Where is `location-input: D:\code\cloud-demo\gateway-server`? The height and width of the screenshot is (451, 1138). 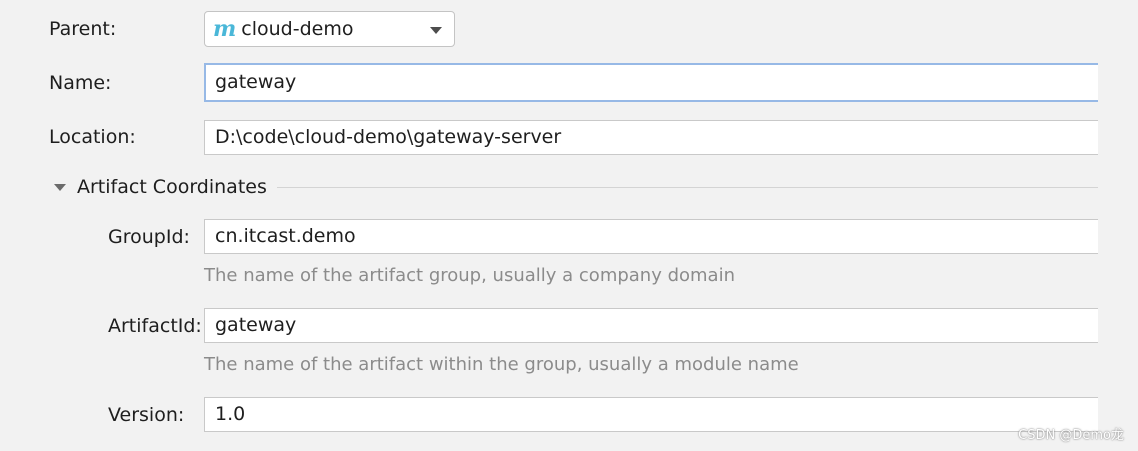 location-input: D:\code\cloud-demo\gateway-server is located at coordinates (651, 137).